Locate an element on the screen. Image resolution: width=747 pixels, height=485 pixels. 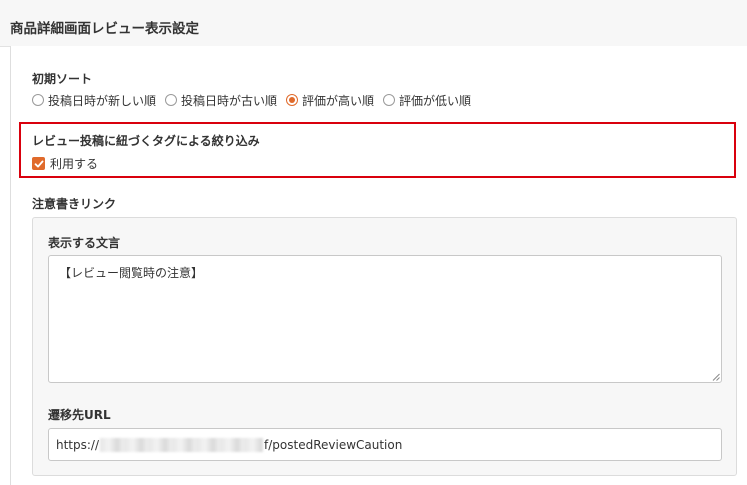
section-title: 商品詳細画面レビュー表示設定 is located at coordinates (104, 29).